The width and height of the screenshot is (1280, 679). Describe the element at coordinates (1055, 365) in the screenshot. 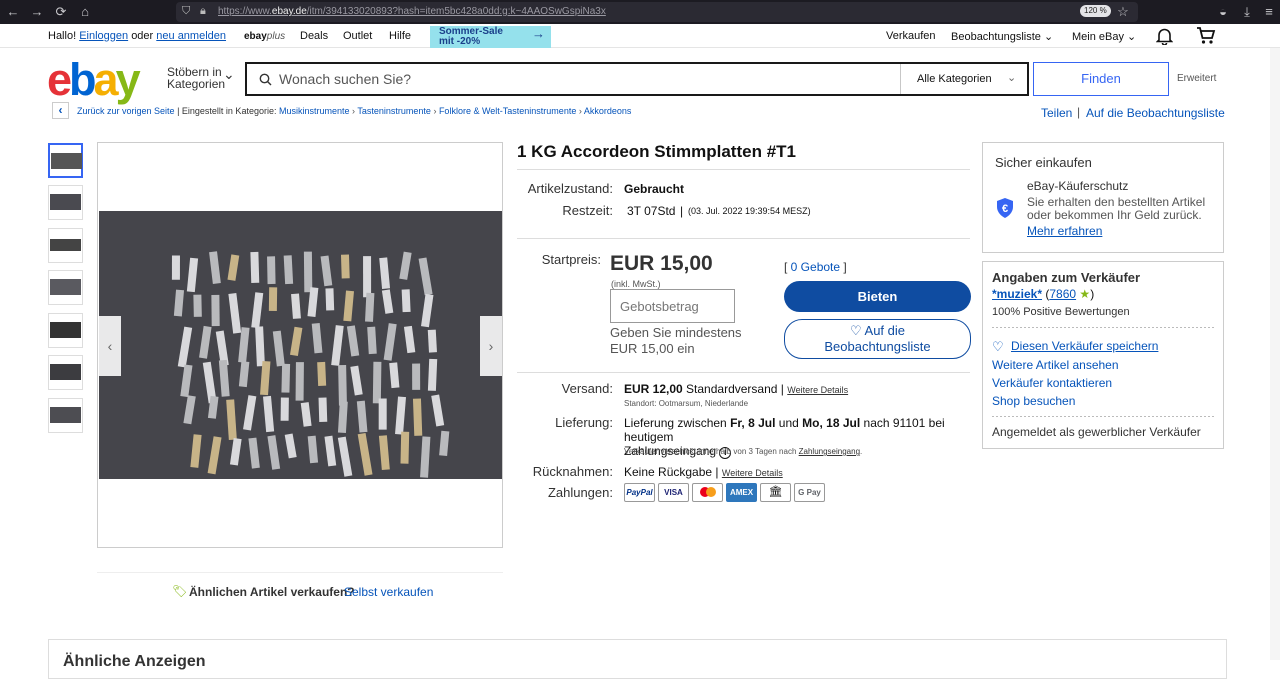

I see `more-items-link: Weitere Artikel ansehen` at that location.